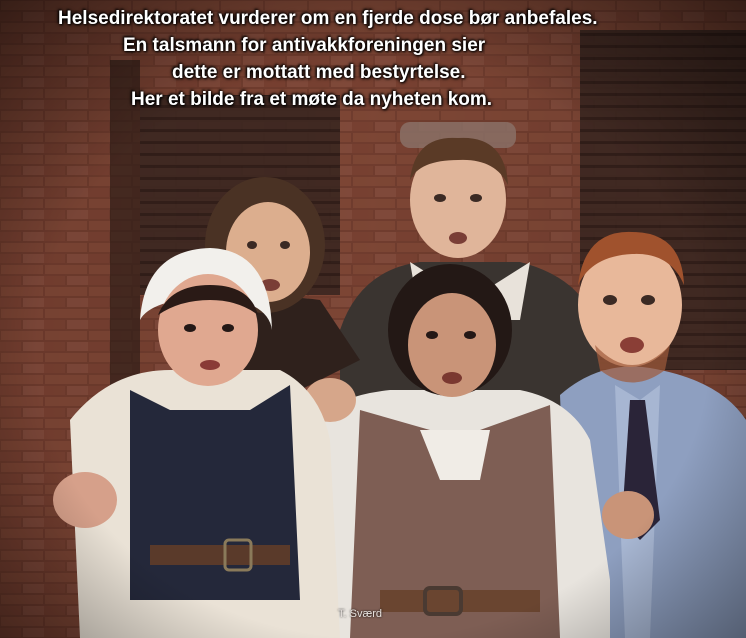 The width and height of the screenshot is (746, 638). Describe the element at coordinates (319, 72) in the screenshot. I see `caption-line-3: dette er mottatt med bestyrtelse.` at that location.